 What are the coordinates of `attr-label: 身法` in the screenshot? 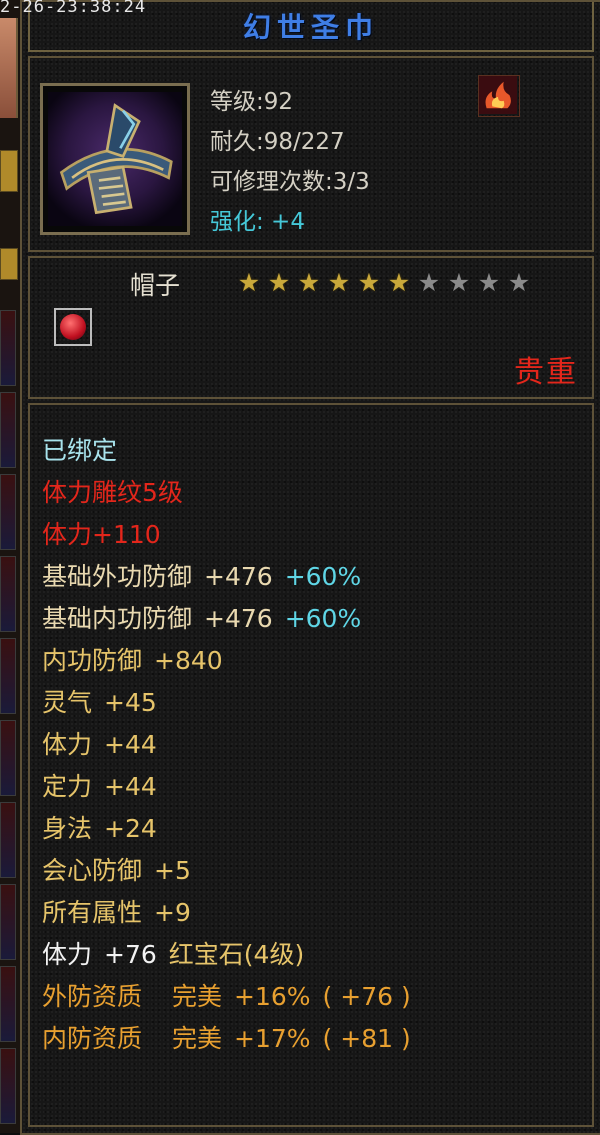 It's located at (67, 828).